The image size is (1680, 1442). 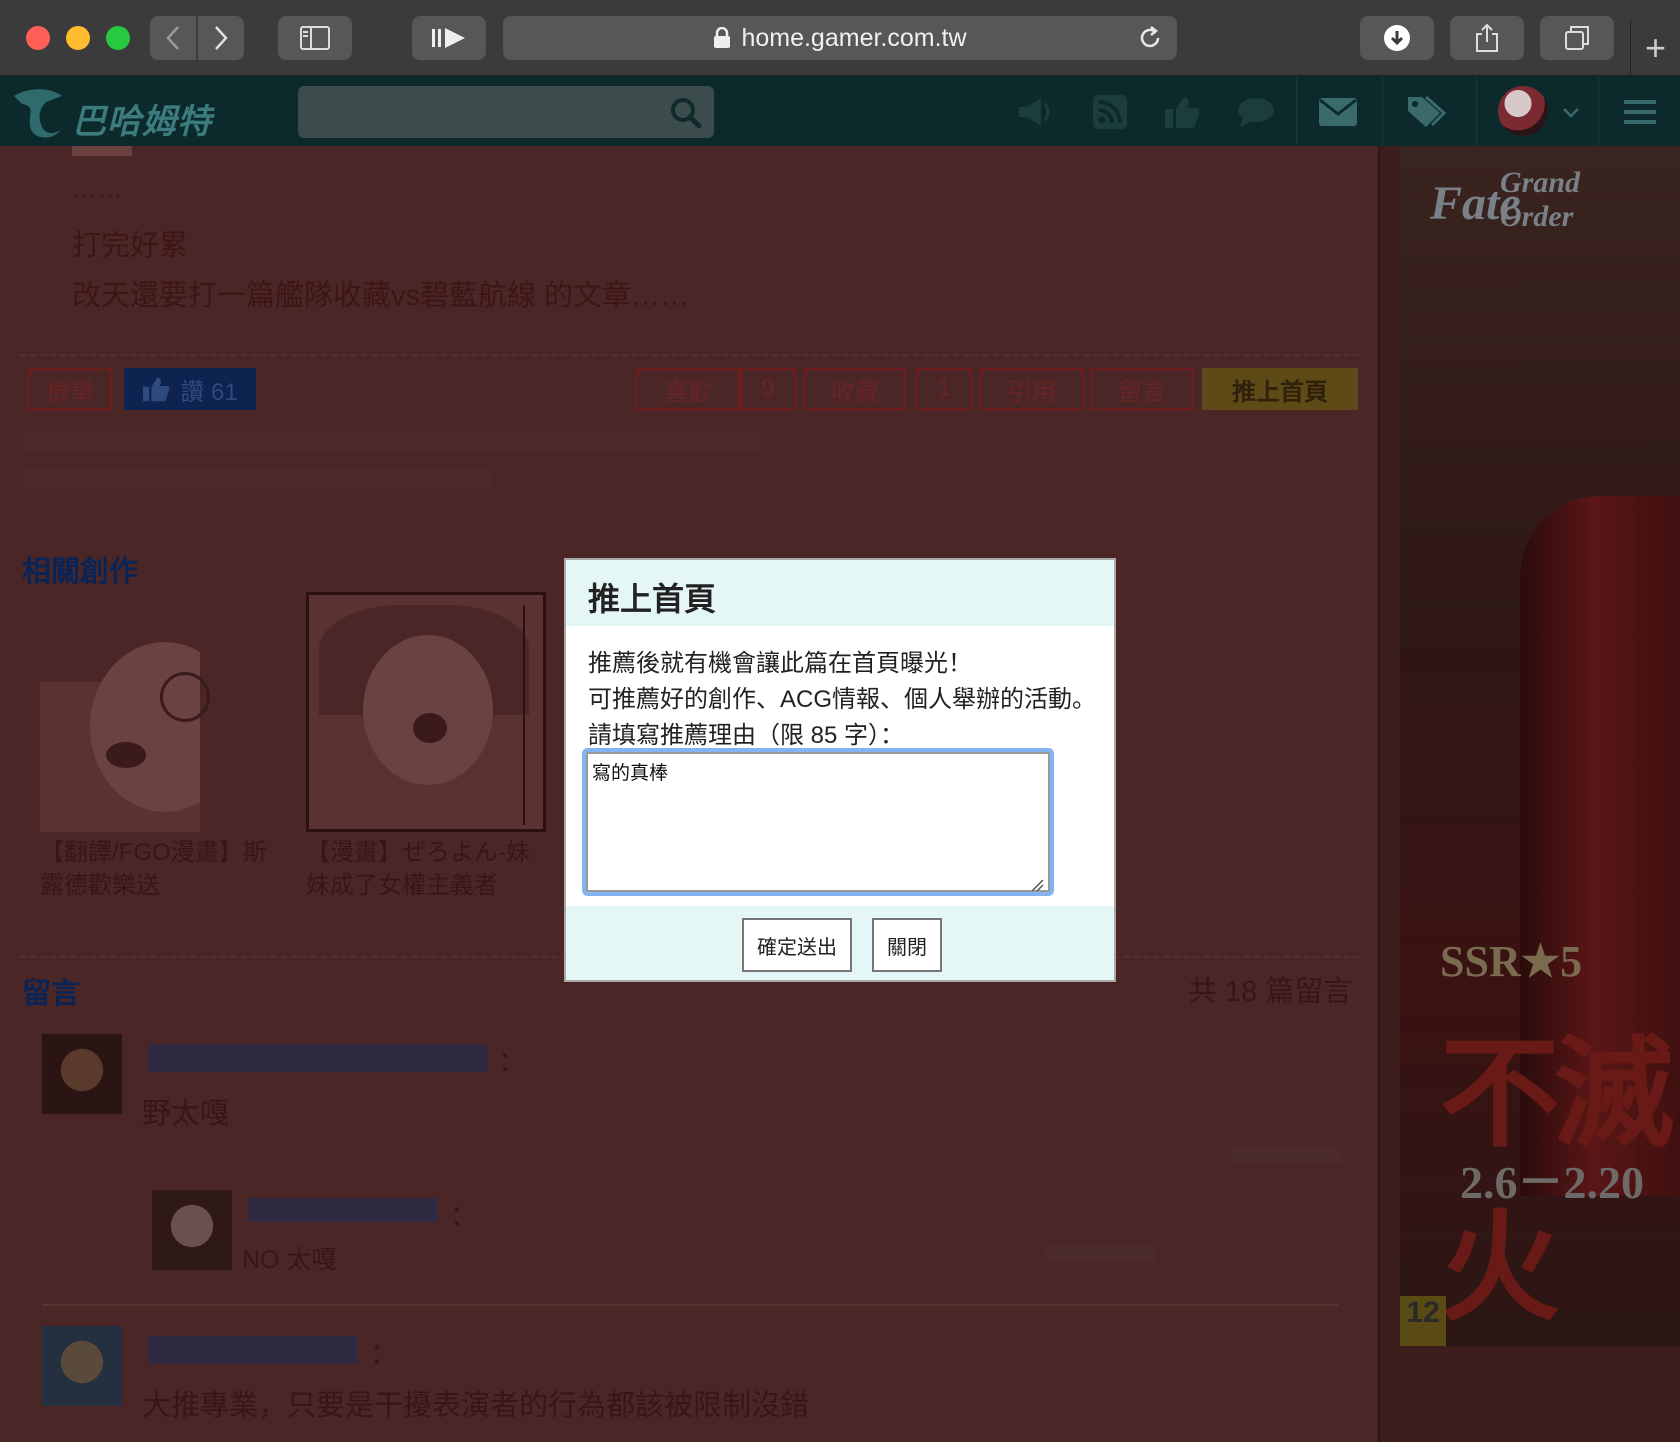 I want to click on related-caption: 【翻譯/FGO漫畫】斯露德歡樂送, so click(x=160, y=869).